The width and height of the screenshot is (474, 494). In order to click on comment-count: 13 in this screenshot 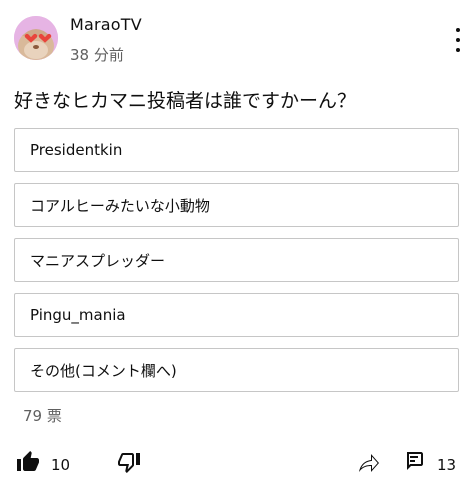, I will do `click(447, 465)`.